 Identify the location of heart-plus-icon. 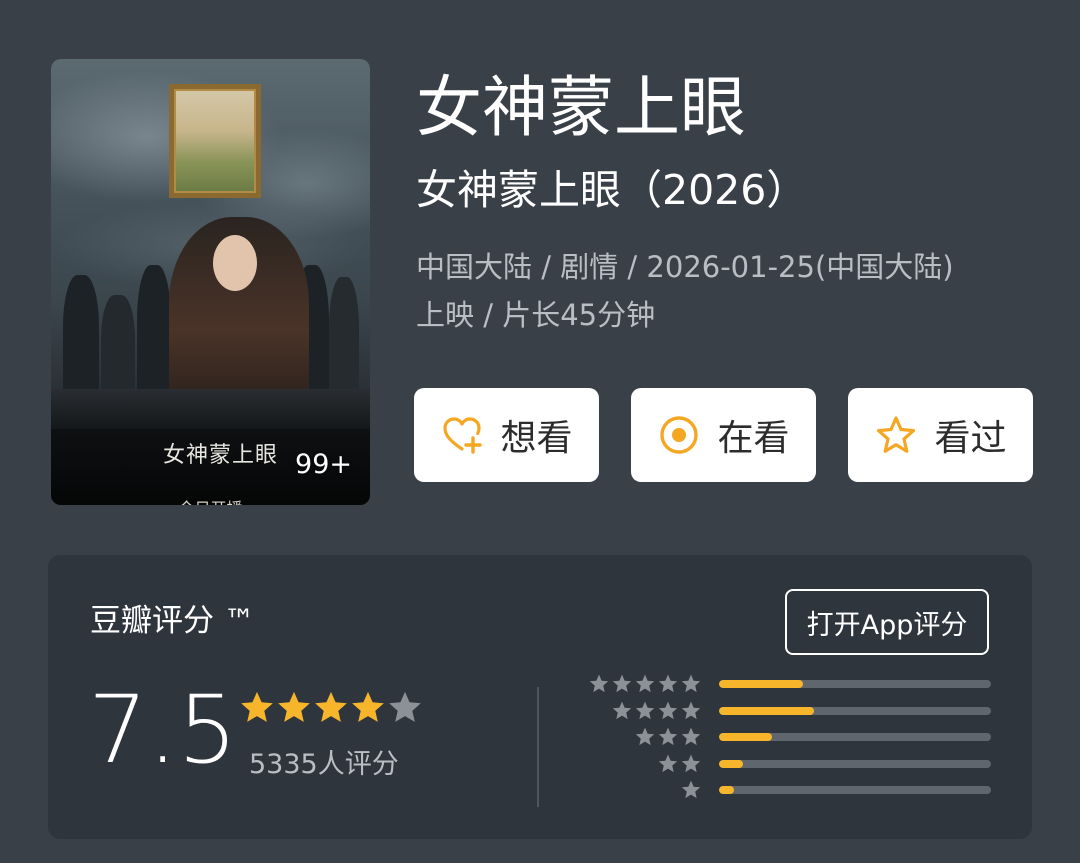
(463, 435).